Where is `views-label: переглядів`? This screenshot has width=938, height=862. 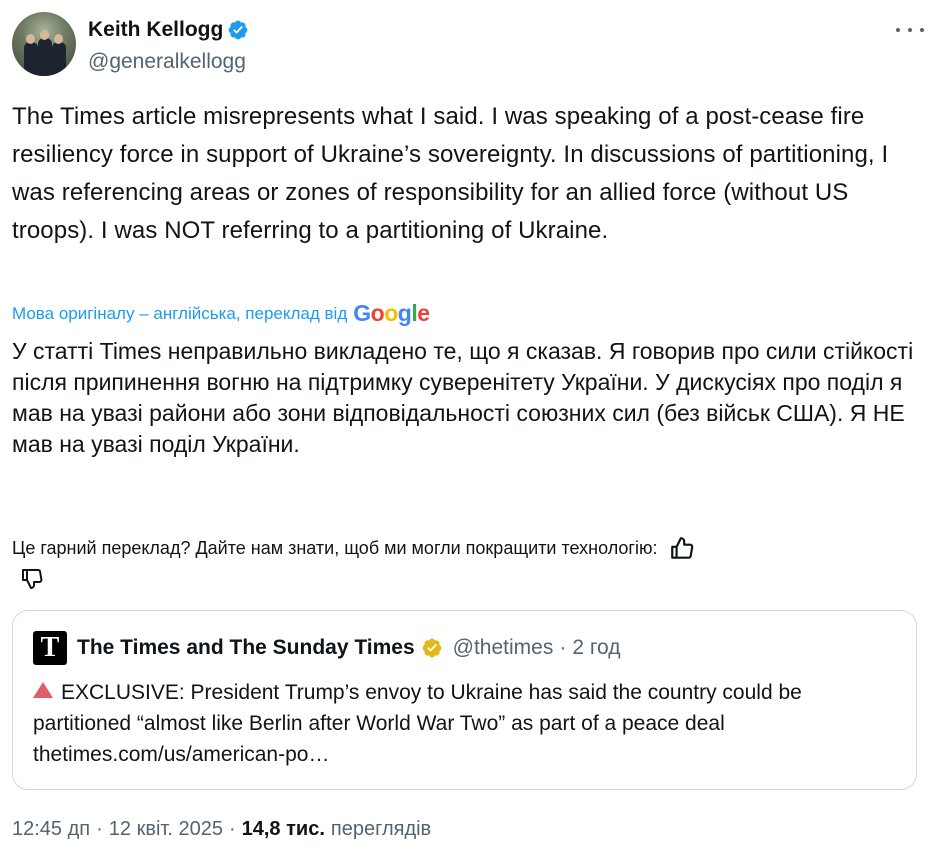 views-label: переглядів is located at coordinates (381, 829).